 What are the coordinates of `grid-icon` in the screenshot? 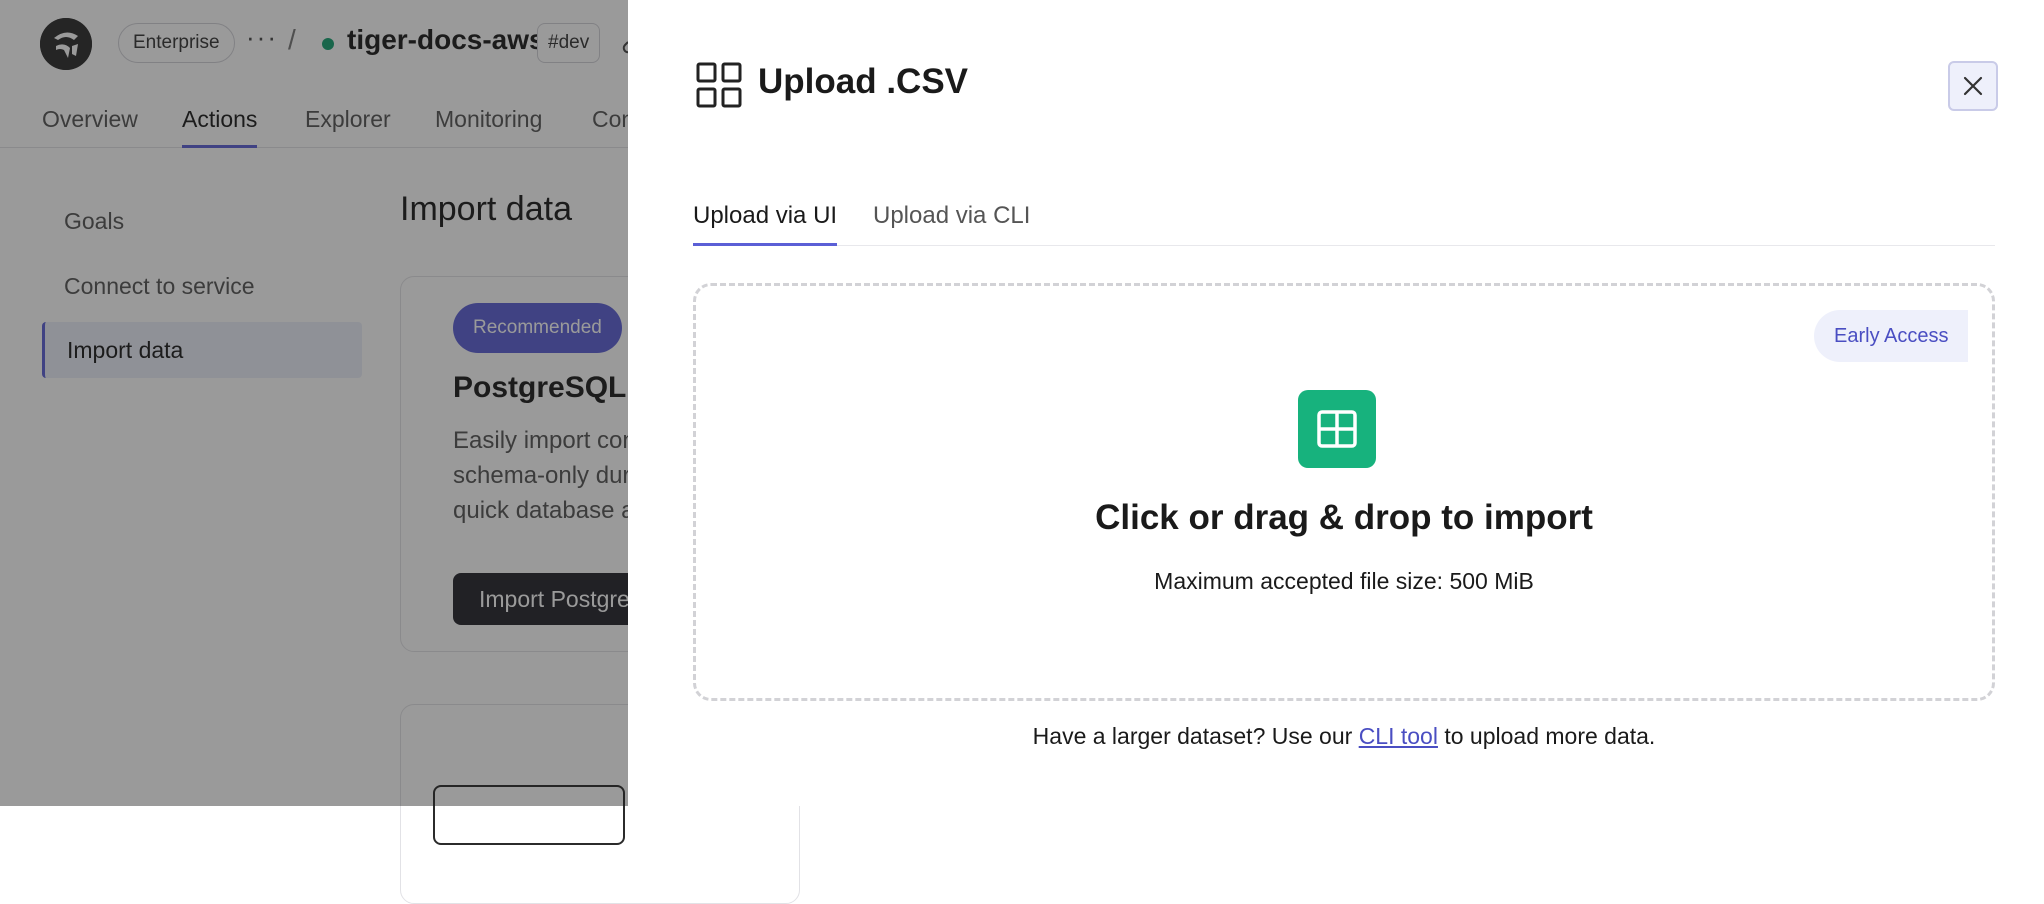 It's located at (719, 85).